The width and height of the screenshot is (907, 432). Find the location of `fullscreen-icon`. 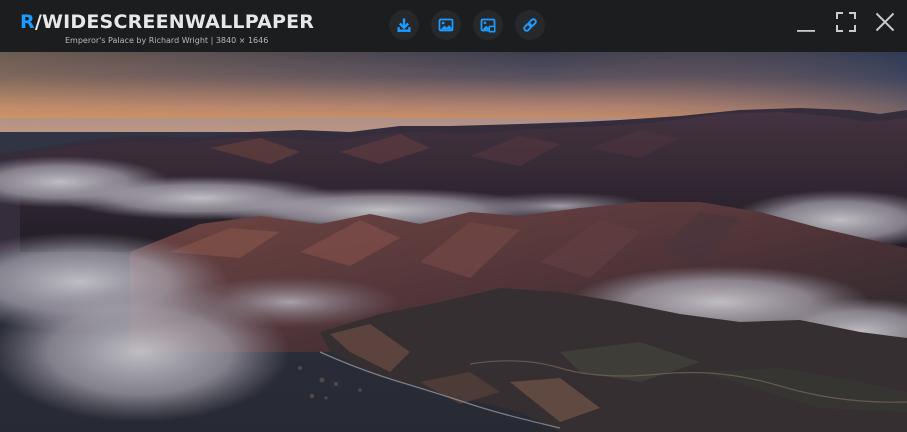

fullscreen-icon is located at coordinates (846, 24).